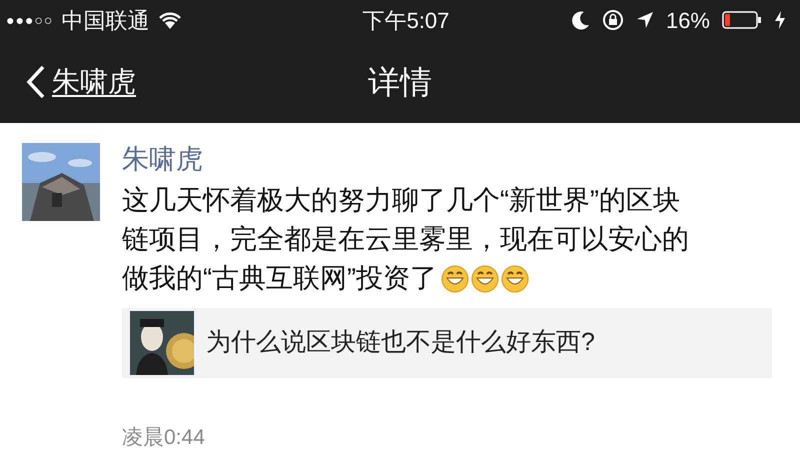 The height and width of the screenshot is (474, 800). I want to click on author-name: 朱啸虎, so click(447, 159).